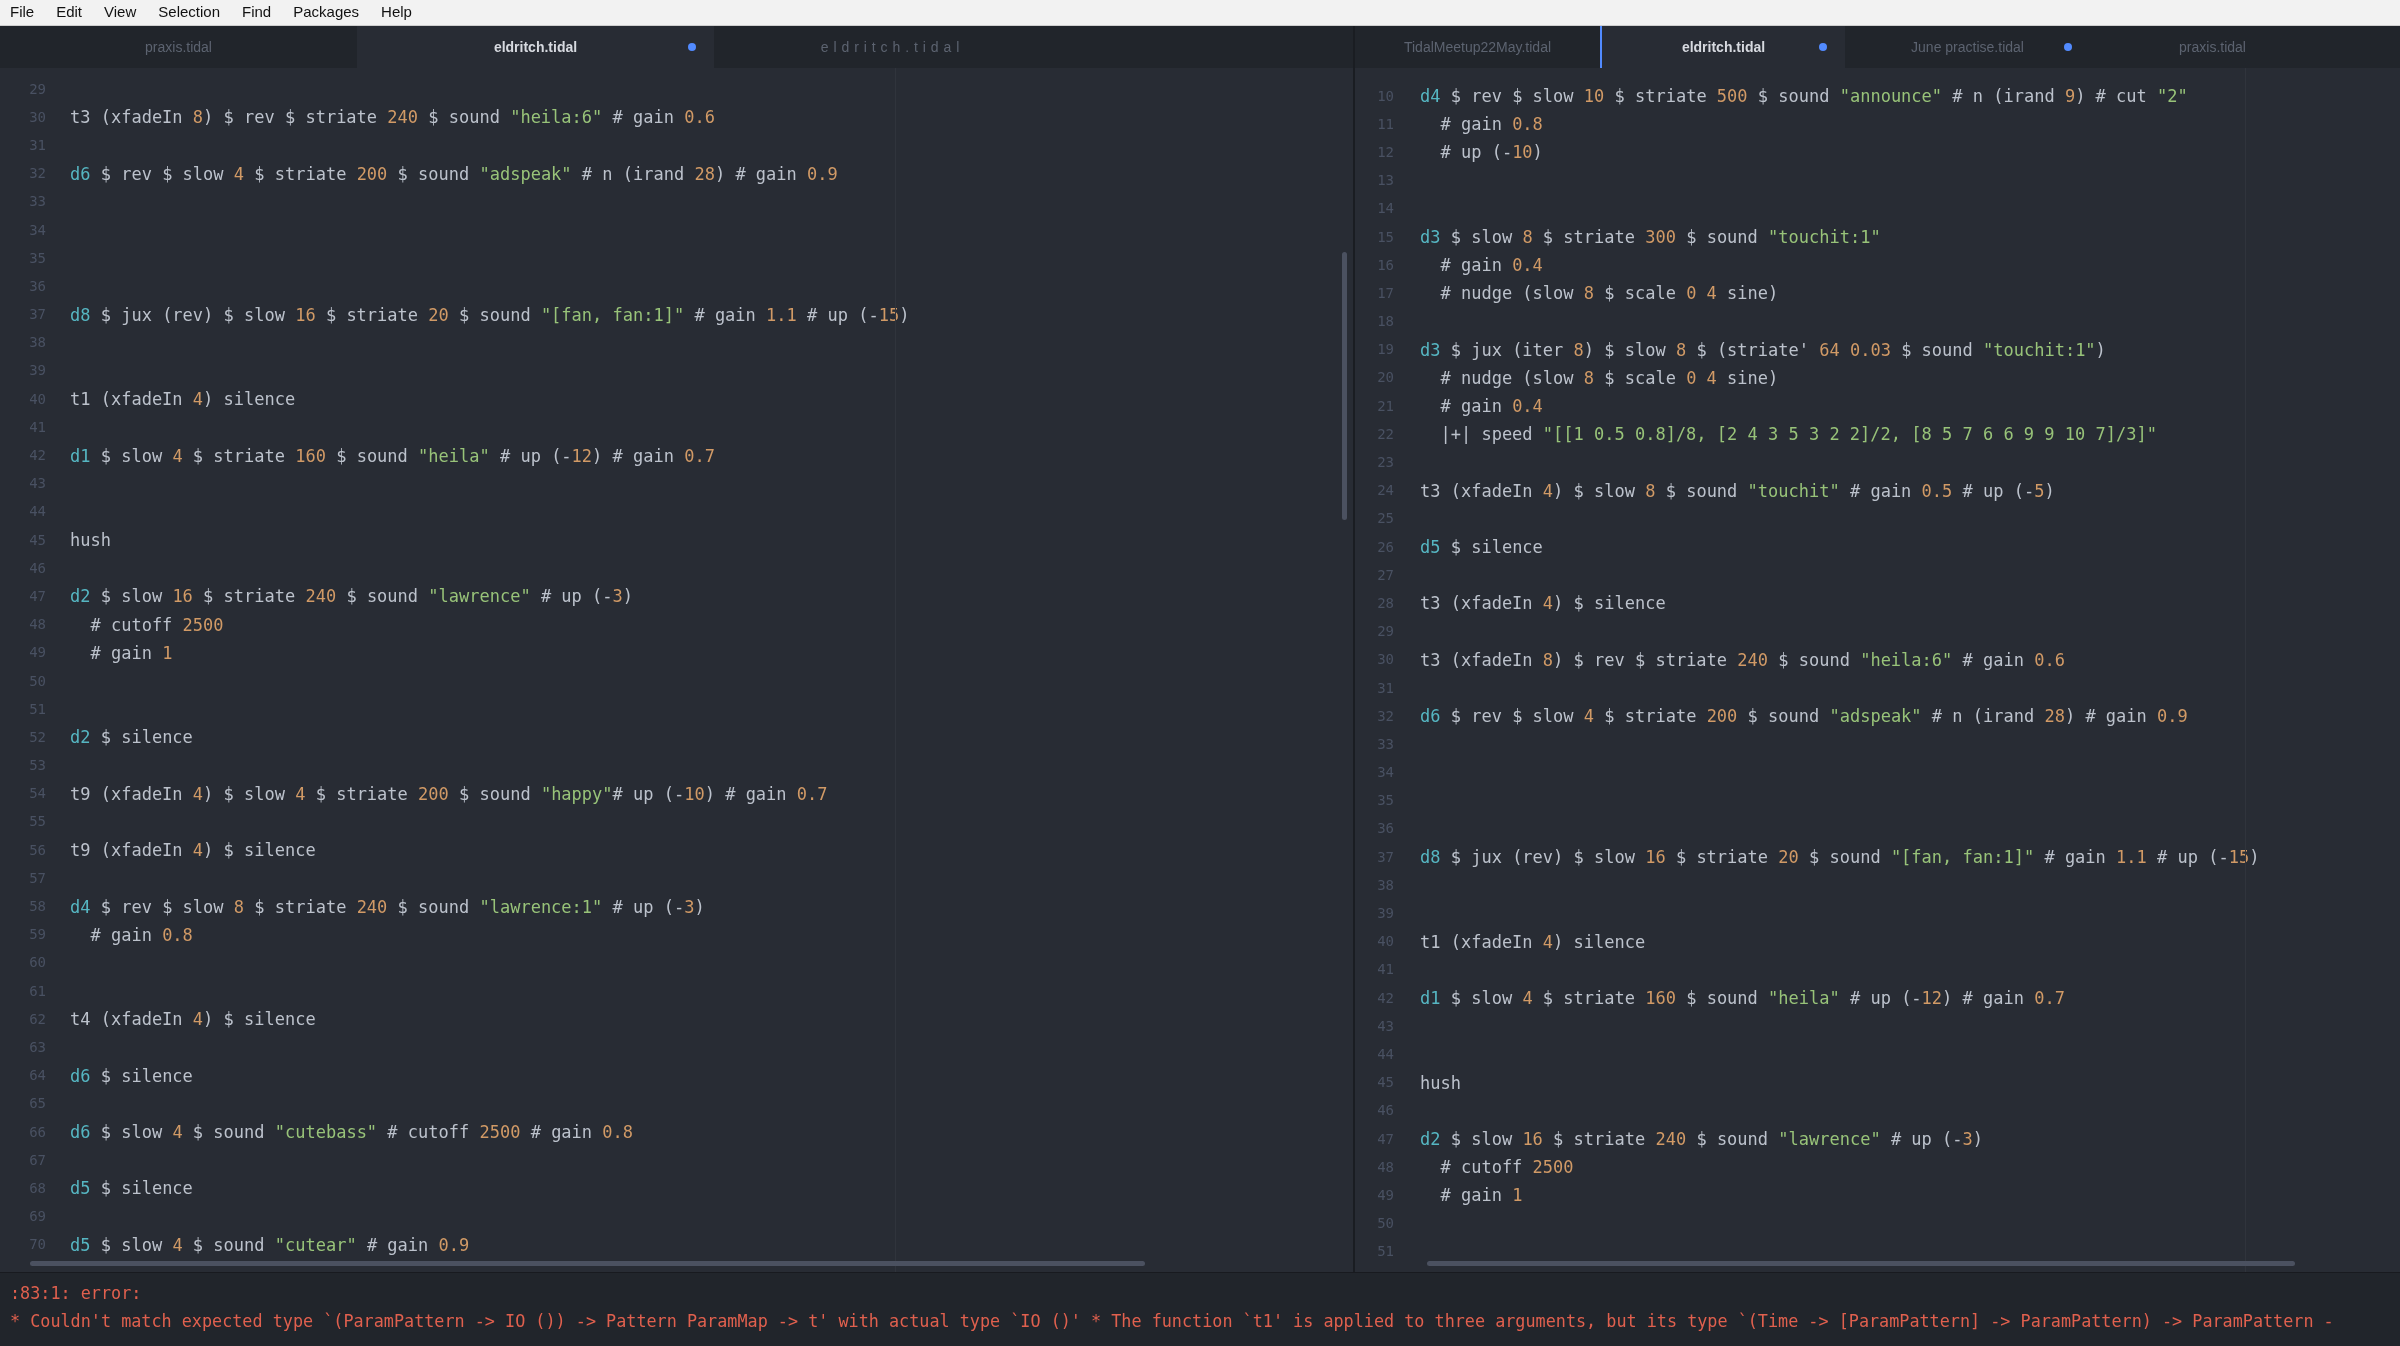 This screenshot has width=2400, height=1346. I want to click on code-line: d3 $ jux (iter 8) $ slow 8 $ (striate' 64 0.03 $ sound "touchit:1"), so click(1763, 350).